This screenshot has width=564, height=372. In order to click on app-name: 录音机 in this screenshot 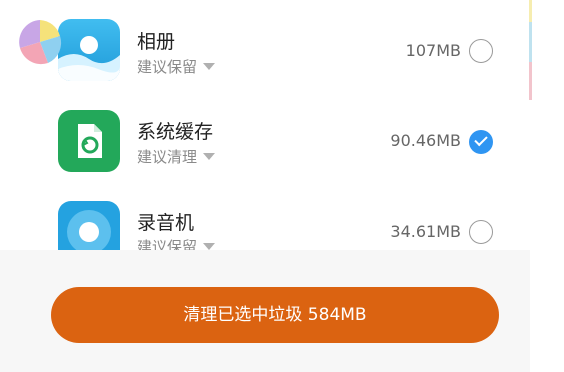, I will do `click(166, 223)`.